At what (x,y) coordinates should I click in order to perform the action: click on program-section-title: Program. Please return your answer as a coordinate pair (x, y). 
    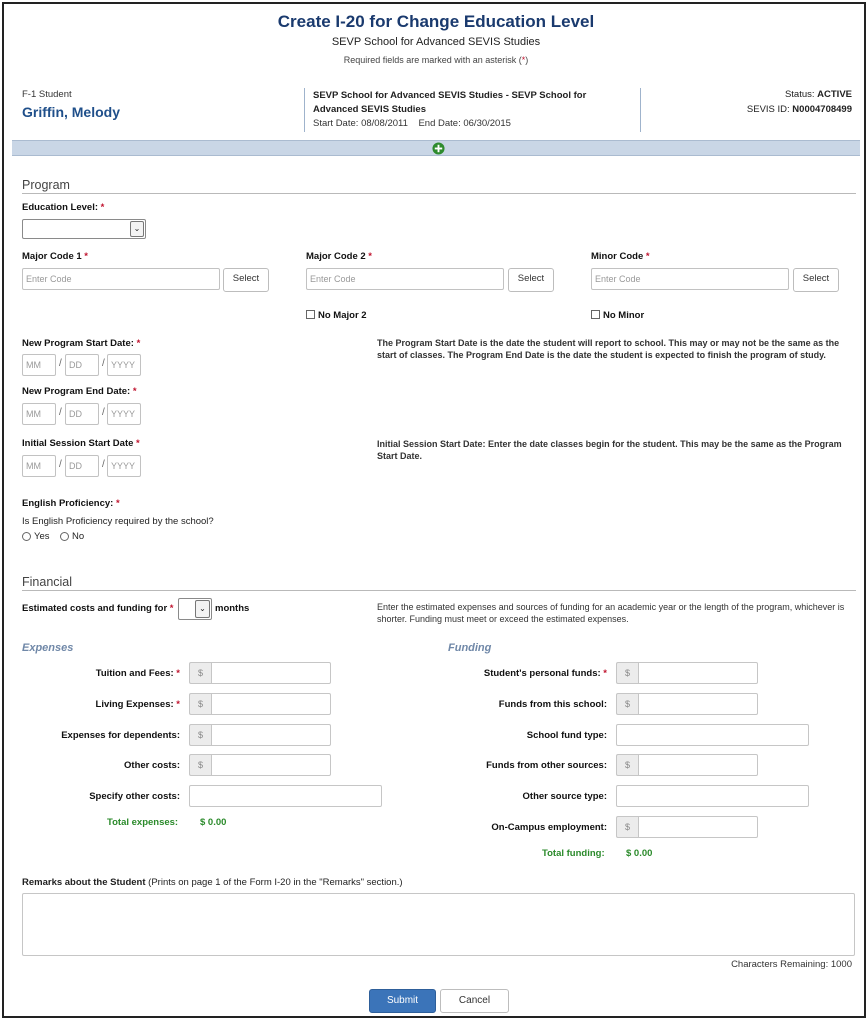
    Looking at the image, I should click on (46, 185).